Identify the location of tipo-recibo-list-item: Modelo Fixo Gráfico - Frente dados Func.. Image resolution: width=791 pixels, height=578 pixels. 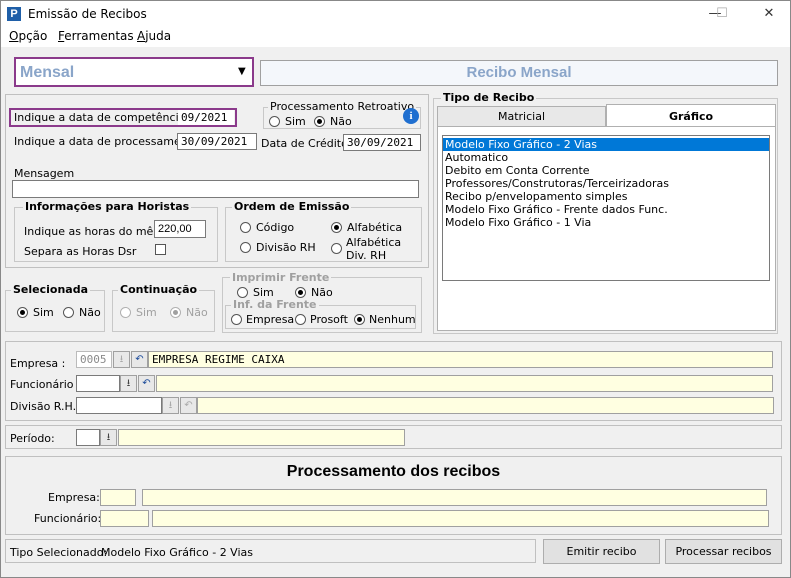
(606, 209).